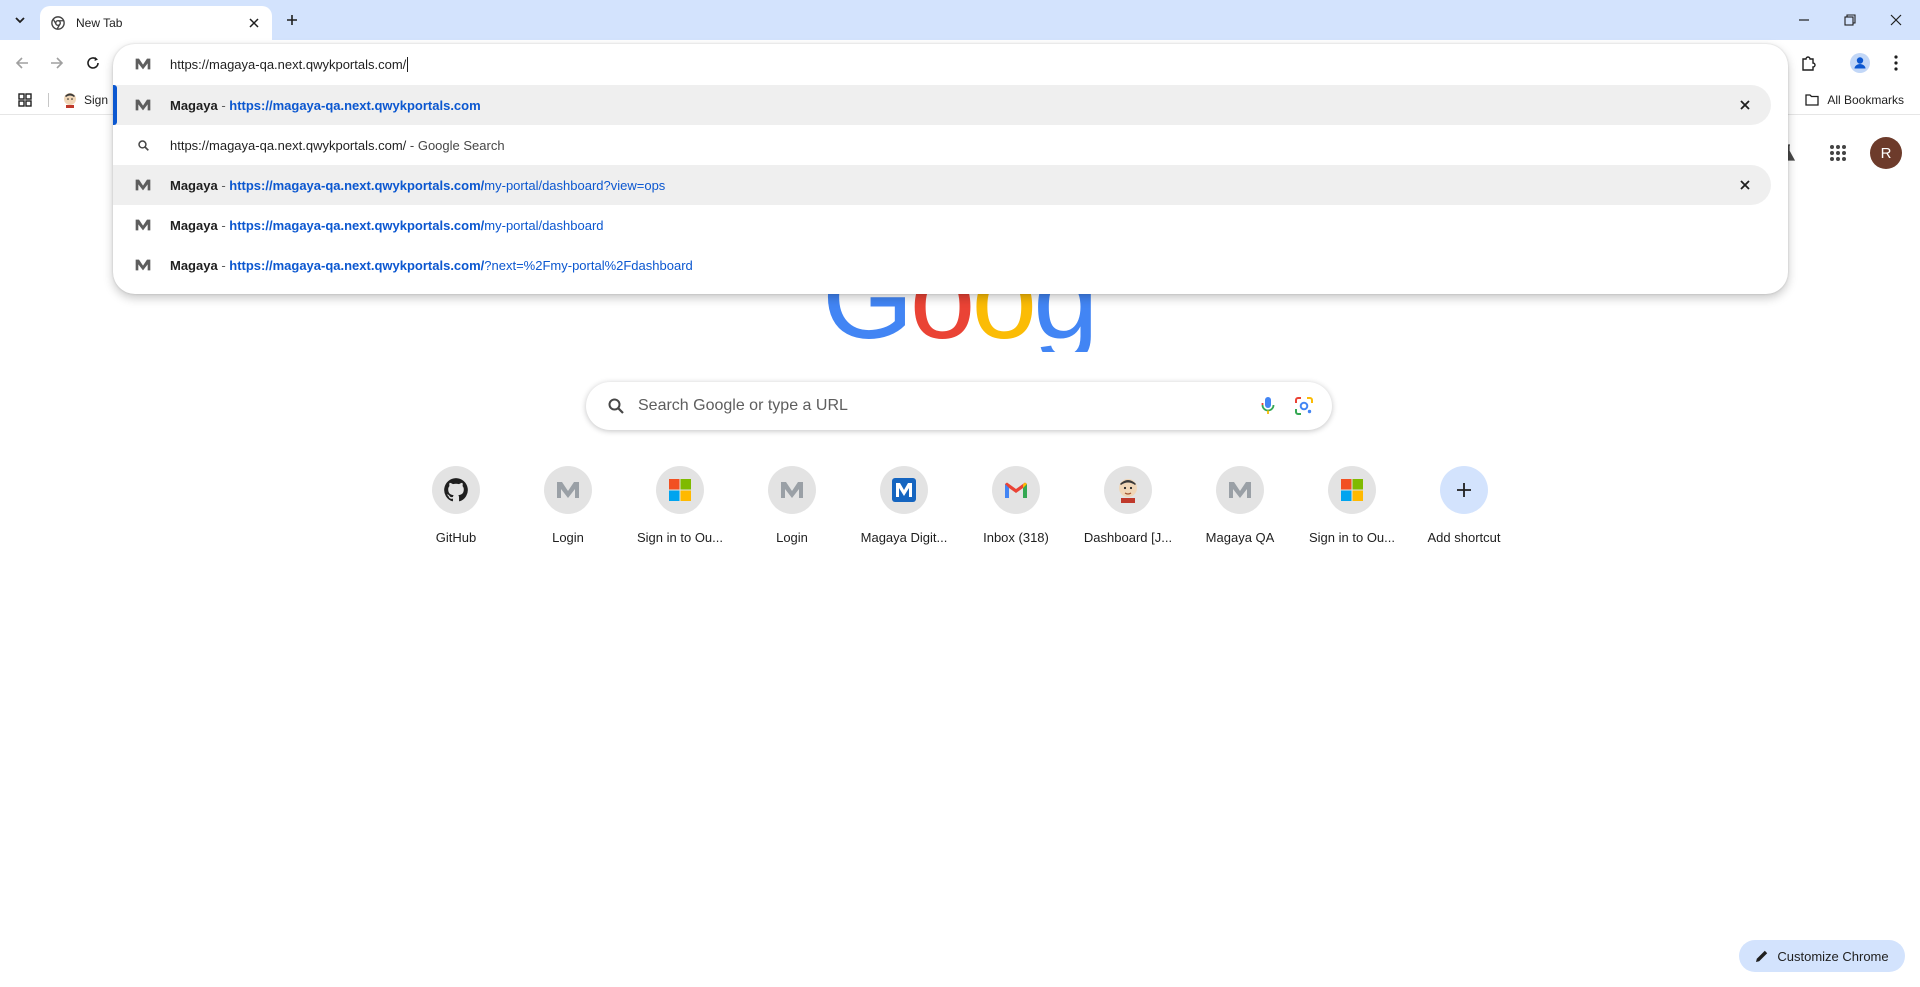 The width and height of the screenshot is (1920, 987). Describe the element at coordinates (288, 145) in the screenshot. I see `suggestion-query: https://magaya-qa.next.qwykportals.com/` at that location.